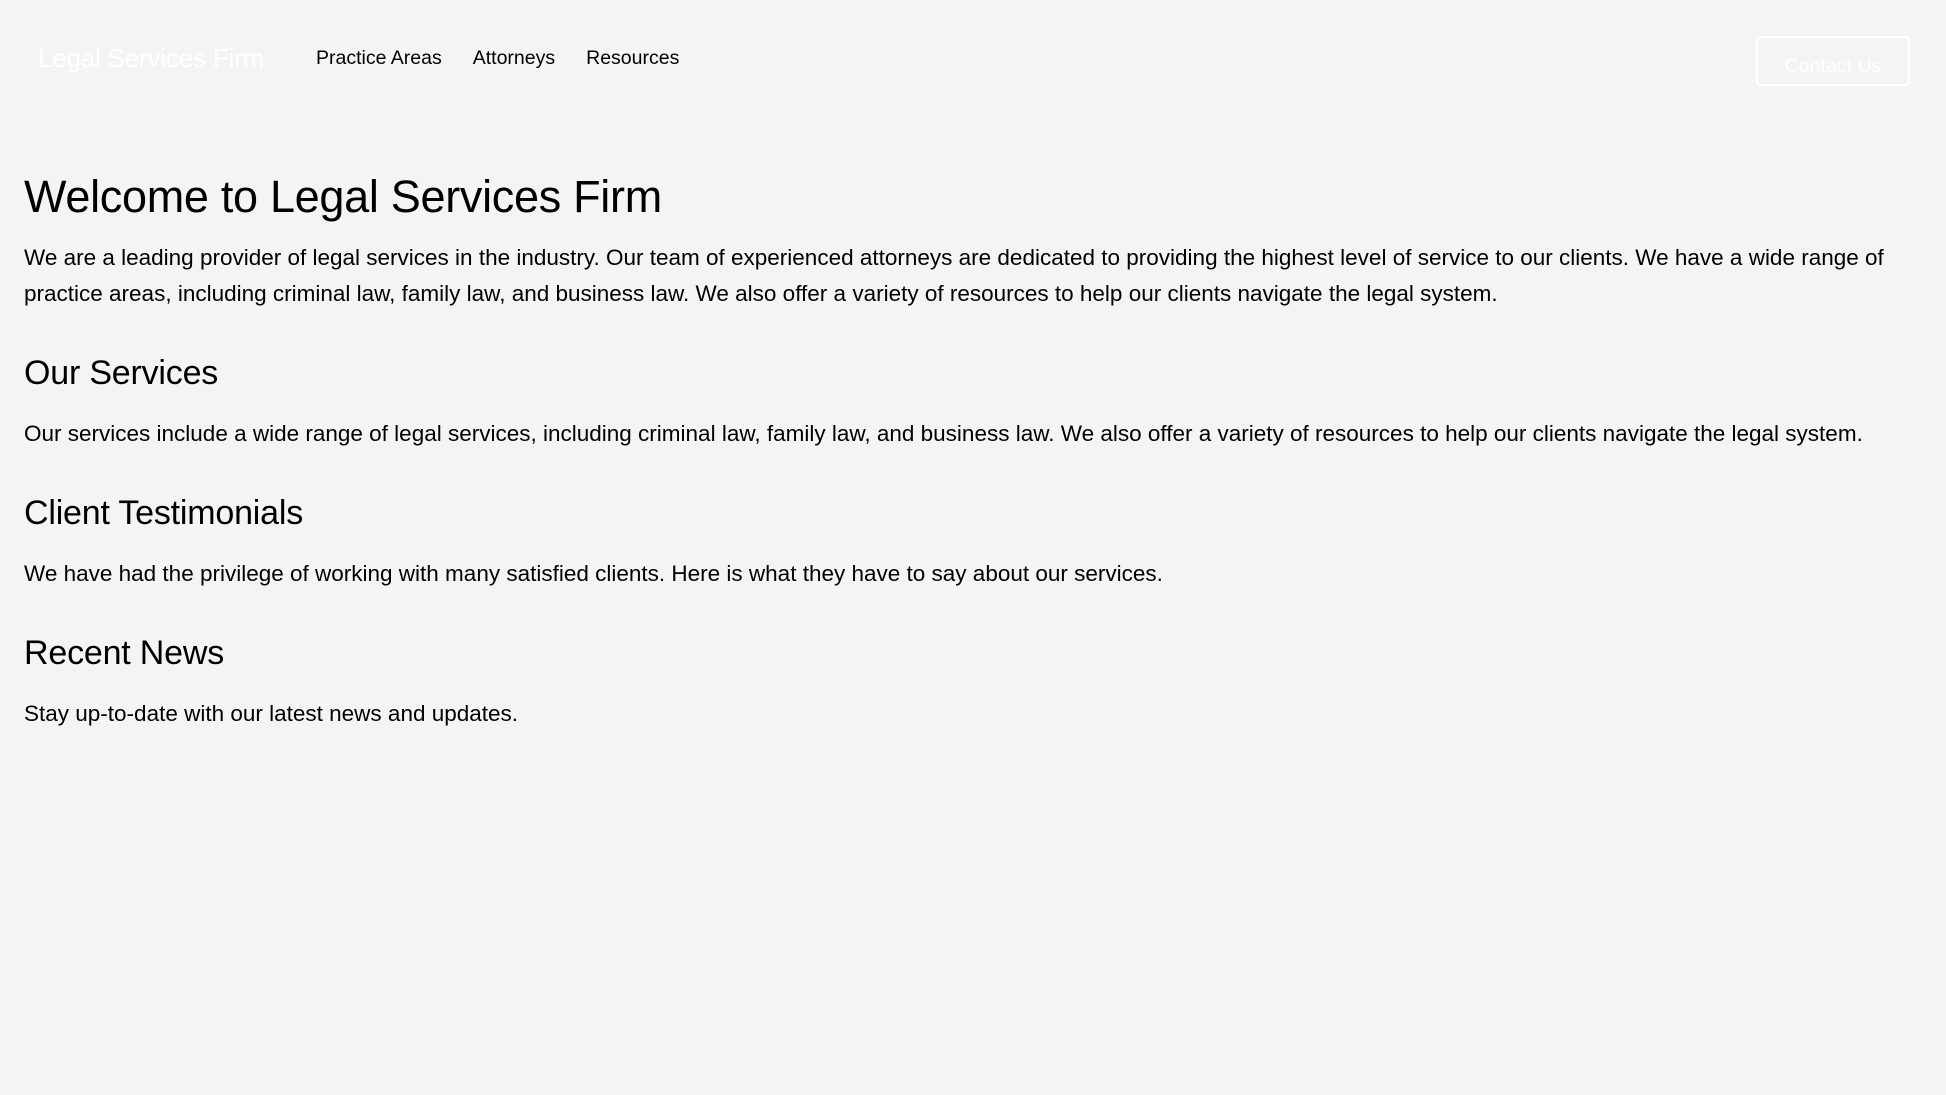 This screenshot has width=1946, height=1095. I want to click on contact-us-button: Contact Us, so click(1833, 61).